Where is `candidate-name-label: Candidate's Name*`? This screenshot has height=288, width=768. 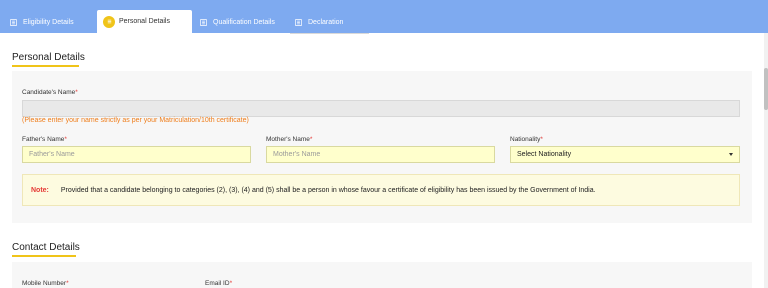 candidate-name-label: Candidate's Name* is located at coordinates (50, 92).